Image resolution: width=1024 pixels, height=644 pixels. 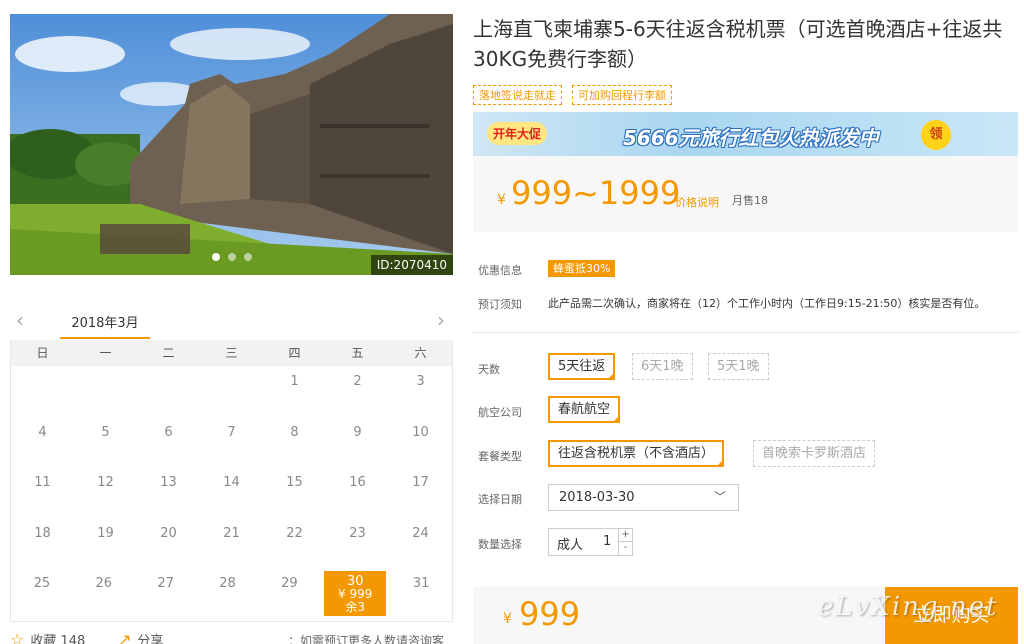 What do you see at coordinates (168, 353) in the screenshot?
I see `weekday-label: 二` at bounding box center [168, 353].